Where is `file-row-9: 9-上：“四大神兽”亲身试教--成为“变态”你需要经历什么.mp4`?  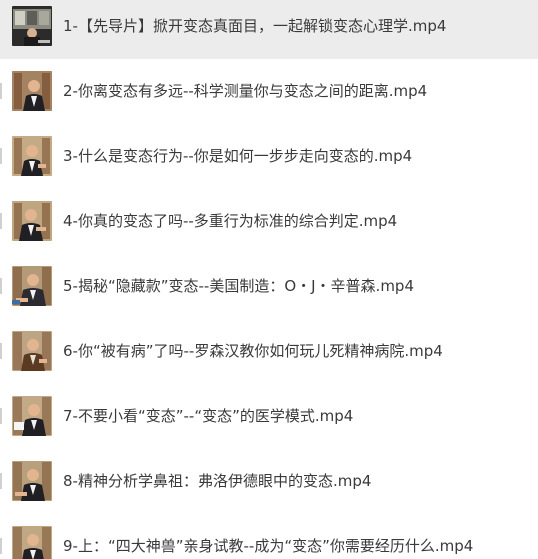
file-row-9: 9-上：“四大神兽”亲身试教--成为“变态”你需要经历什么.mp4 is located at coordinates (269, 536).